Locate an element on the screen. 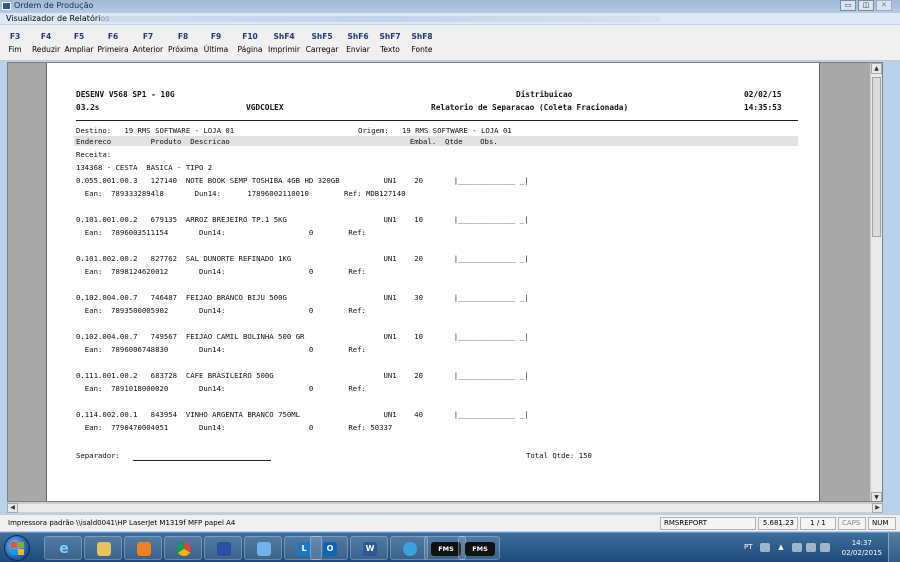  network-app-icon is located at coordinates (409, 548).